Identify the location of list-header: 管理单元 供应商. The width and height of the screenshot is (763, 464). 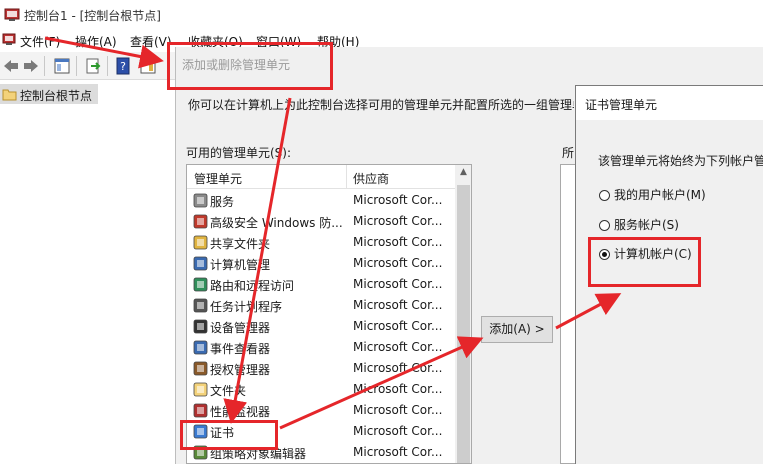
(321, 177).